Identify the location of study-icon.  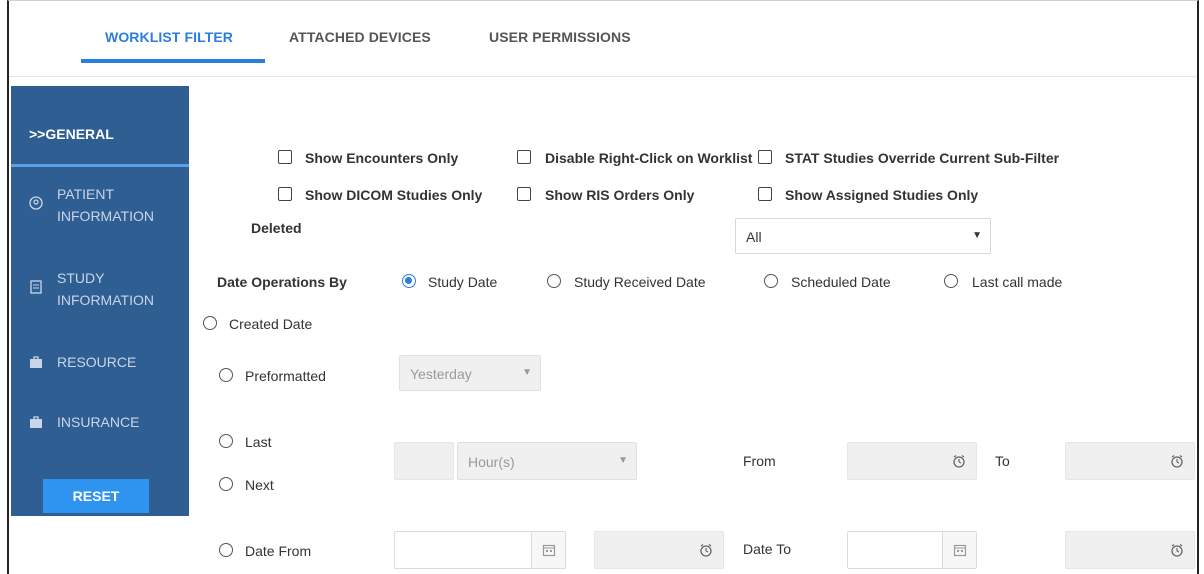
(36, 287).